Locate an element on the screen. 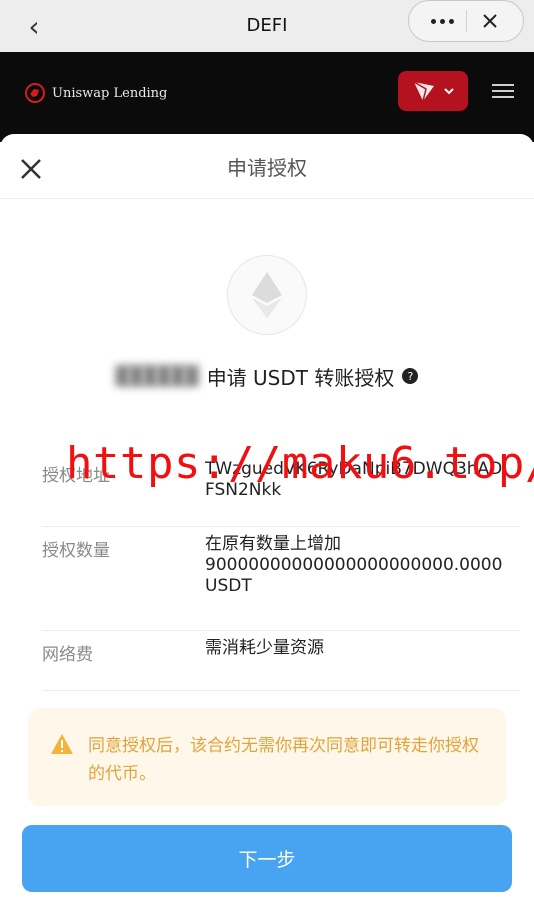 This screenshot has height=915, width=534. mini-program-capsule is located at coordinates (466, 21).